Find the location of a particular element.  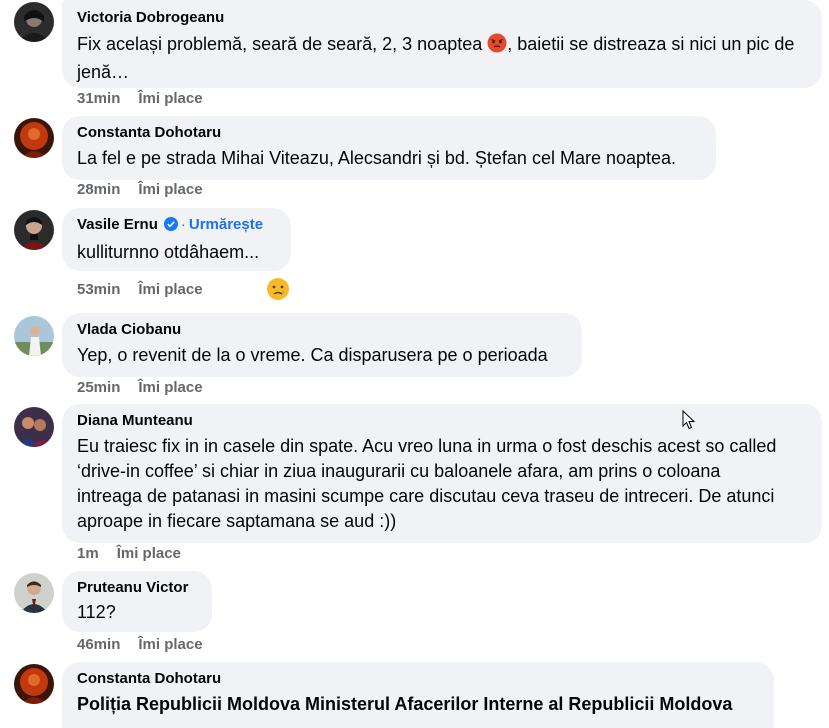

comment-time: 28min is located at coordinates (98, 189).